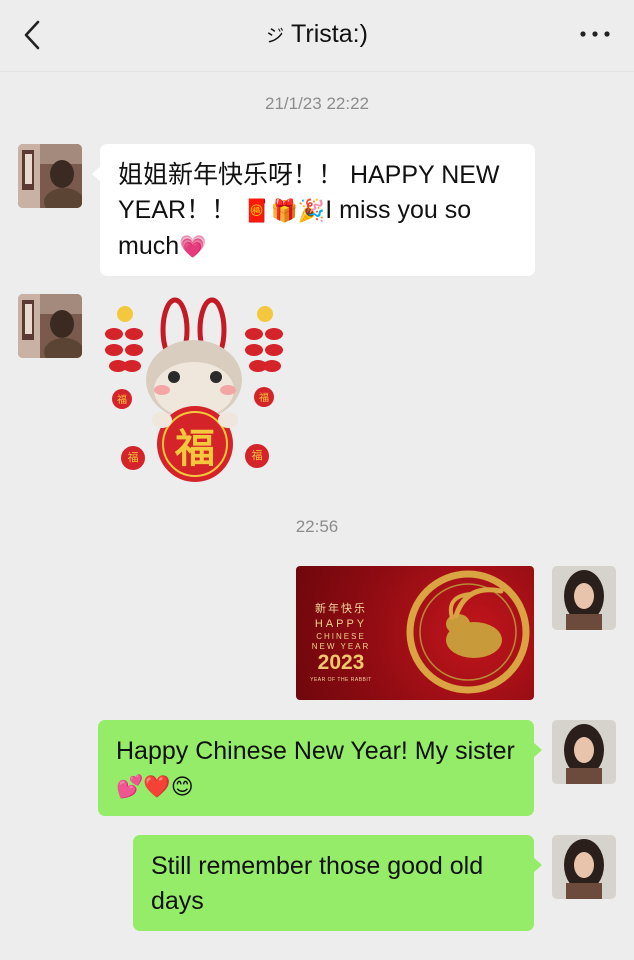 Image resolution: width=634 pixels, height=960 pixels. Describe the element at coordinates (275, 36) in the screenshot. I see `name-prefix-symbol: ジ` at that location.